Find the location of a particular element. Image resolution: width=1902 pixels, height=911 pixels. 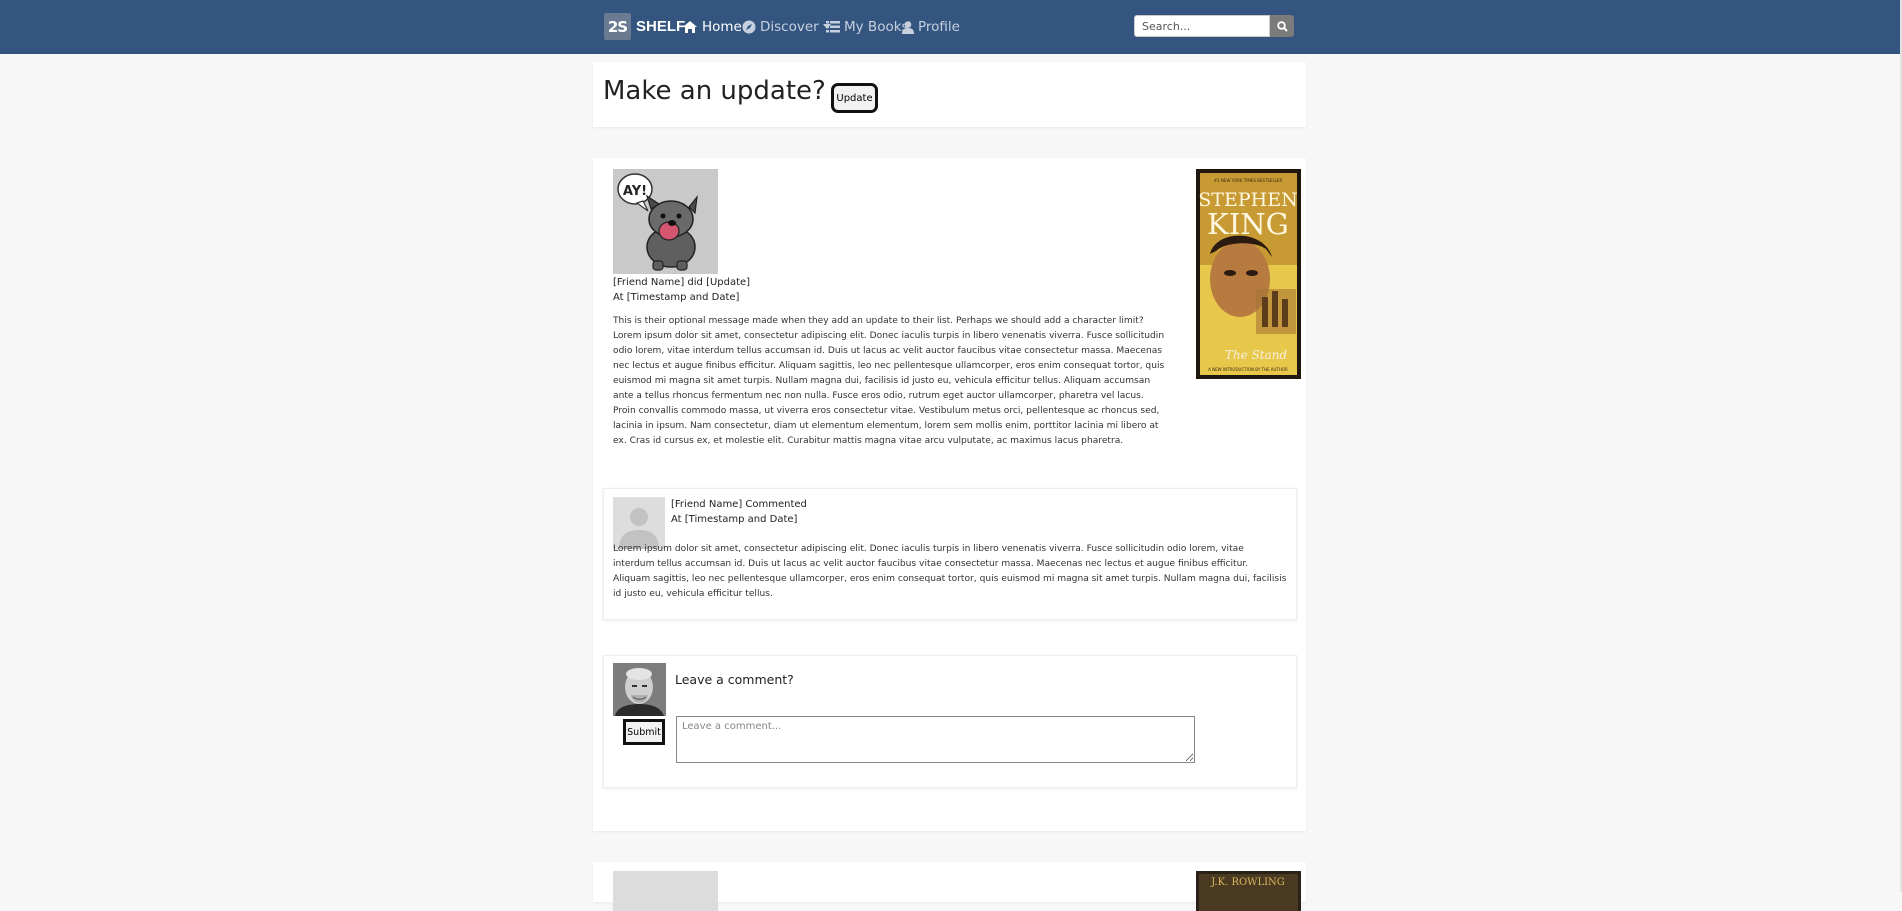

nav-my-books-label: My Books is located at coordinates (876, 27).